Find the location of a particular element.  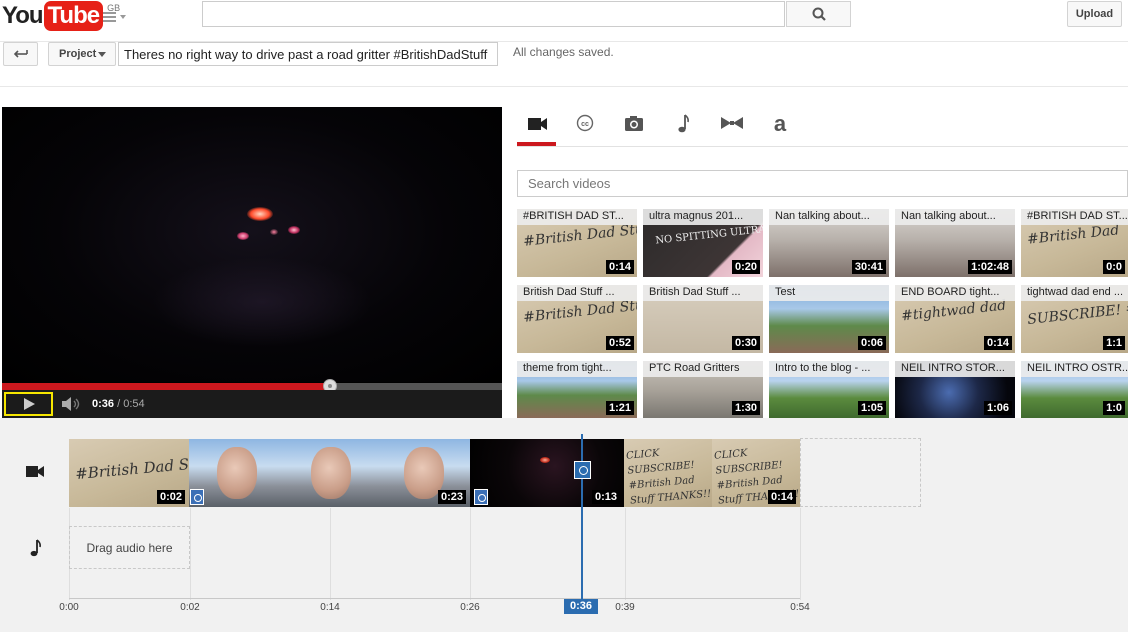

playhead-handle is located at coordinates (582, 470).